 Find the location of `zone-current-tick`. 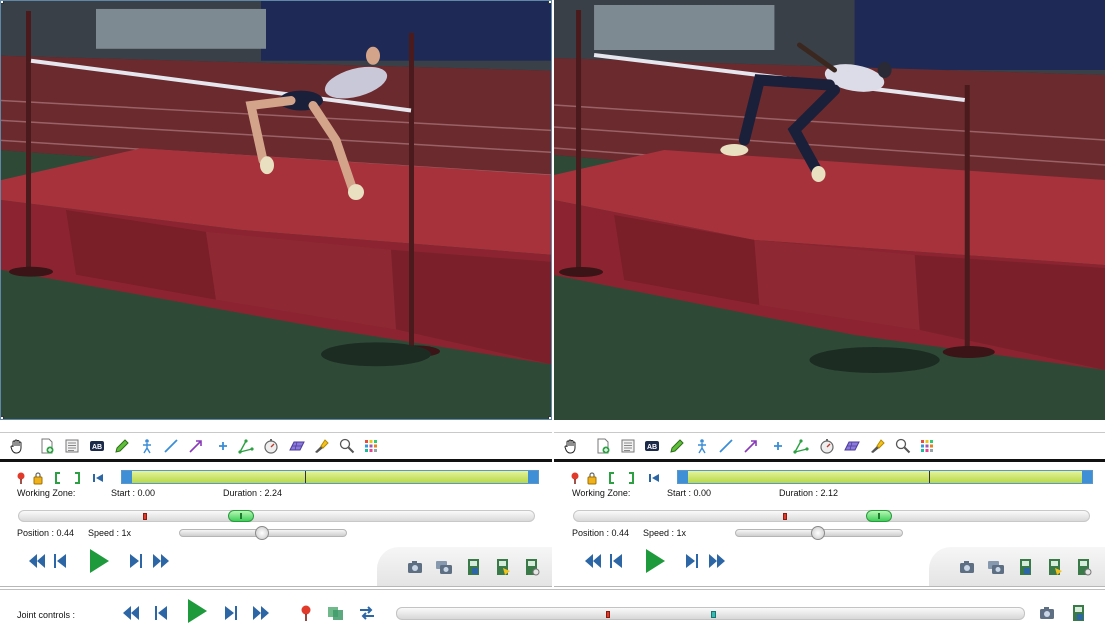

zone-current-tick is located at coordinates (929, 477).